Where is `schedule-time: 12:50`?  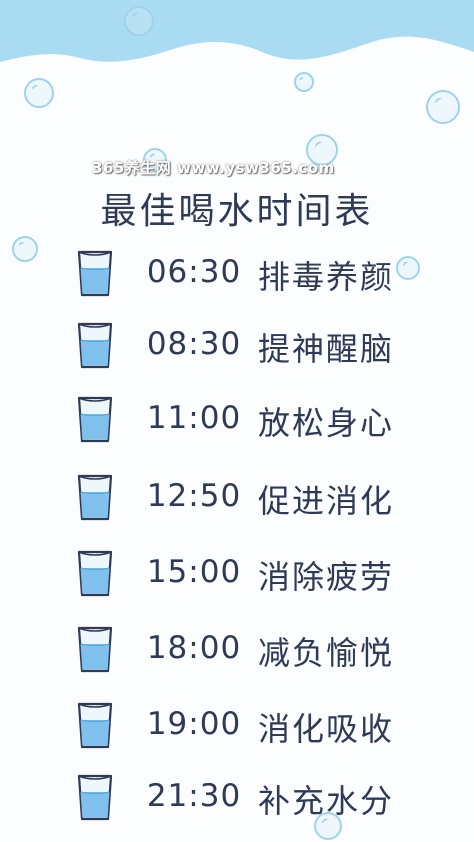 schedule-time: 12:50 is located at coordinates (194, 496).